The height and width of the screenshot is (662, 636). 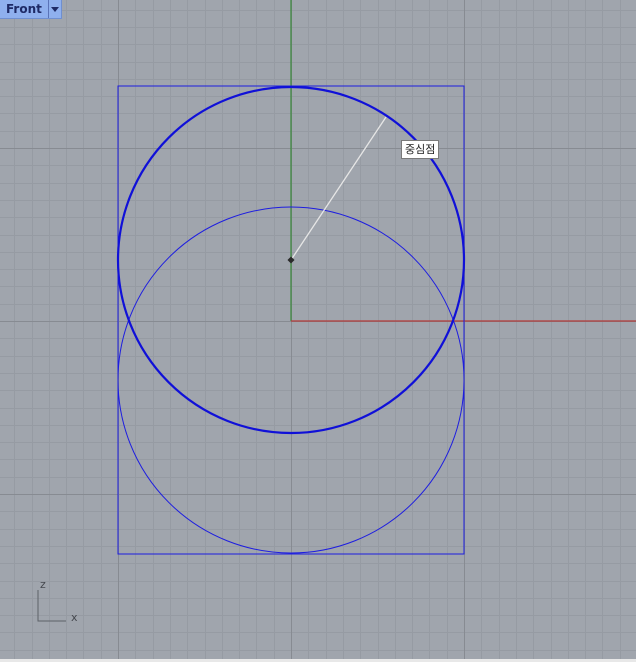 What do you see at coordinates (24, 9) in the screenshot?
I see `viewport-name: Front` at bounding box center [24, 9].